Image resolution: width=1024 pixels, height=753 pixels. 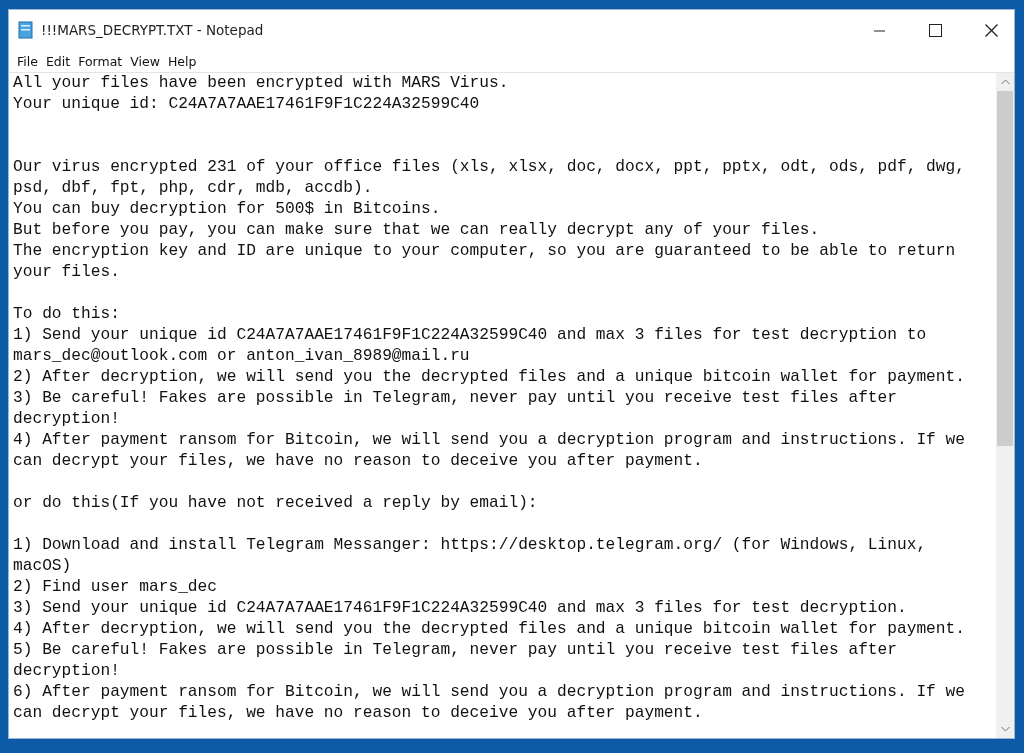 What do you see at coordinates (417, 230) in the screenshot?
I see `text-line: But before you pay, you can make sure that we can really decrypt any of your files.` at bounding box center [417, 230].